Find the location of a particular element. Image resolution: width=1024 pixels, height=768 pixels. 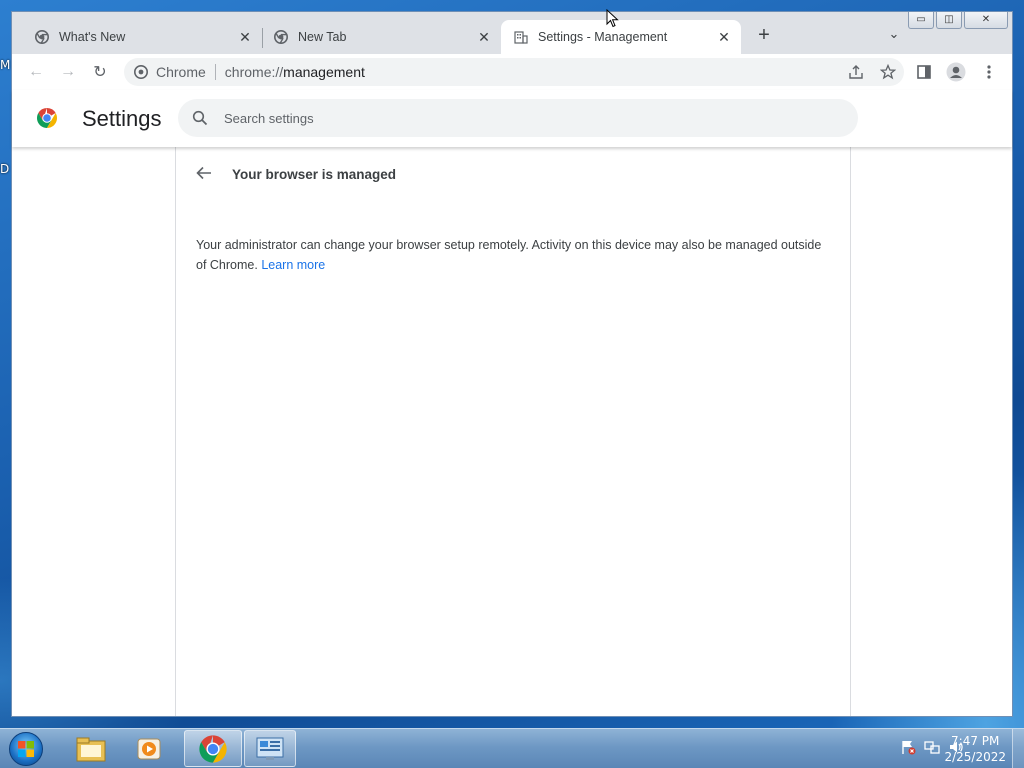

profile-avatar-icon is located at coordinates (956, 72).